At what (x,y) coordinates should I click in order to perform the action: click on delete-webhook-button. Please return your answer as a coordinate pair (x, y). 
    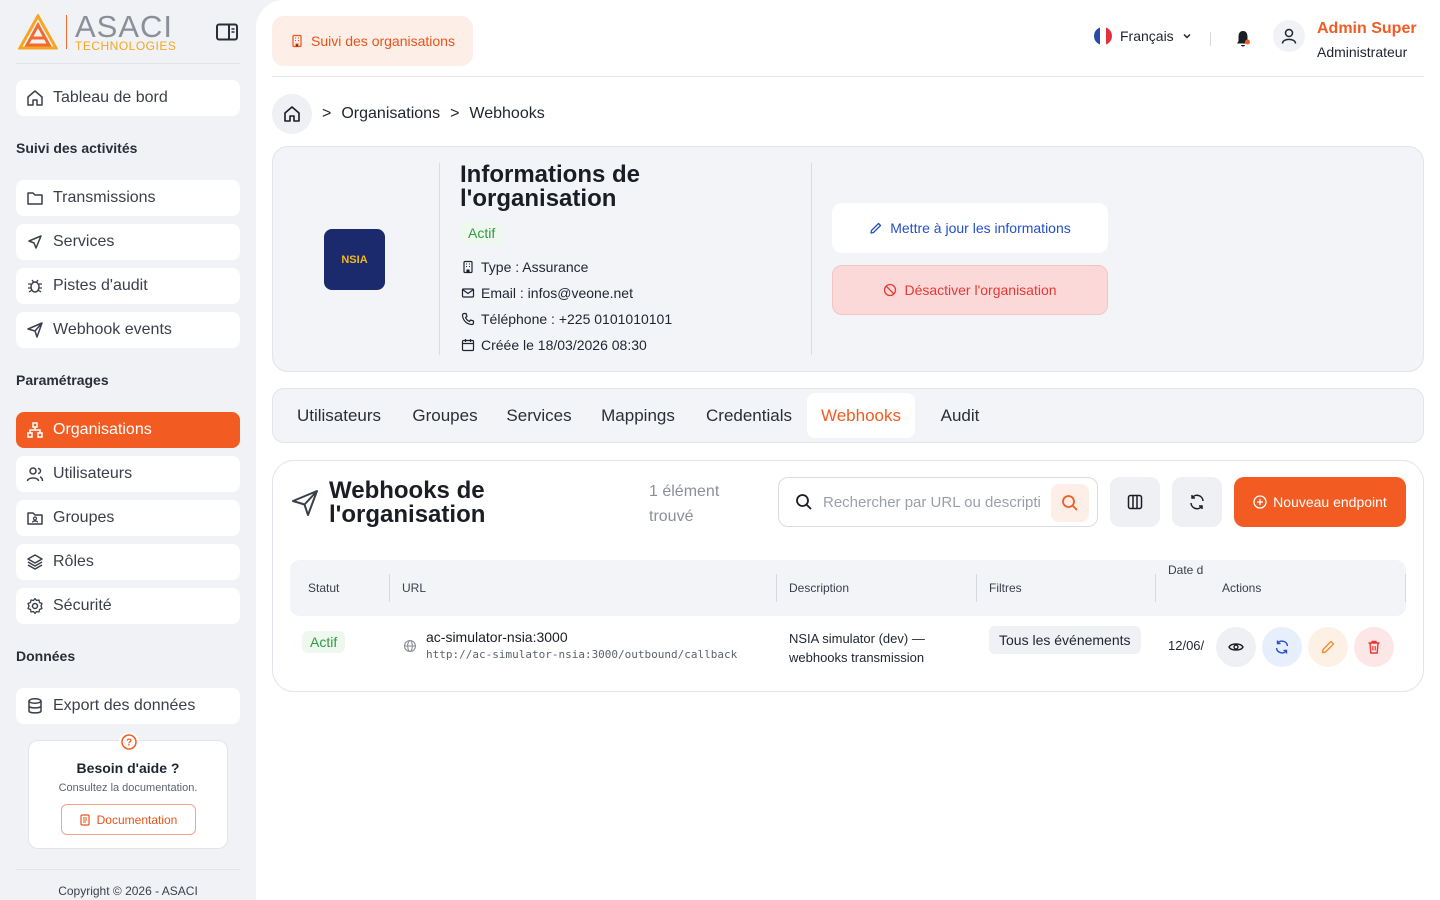
    Looking at the image, I should click on (1374, 647).